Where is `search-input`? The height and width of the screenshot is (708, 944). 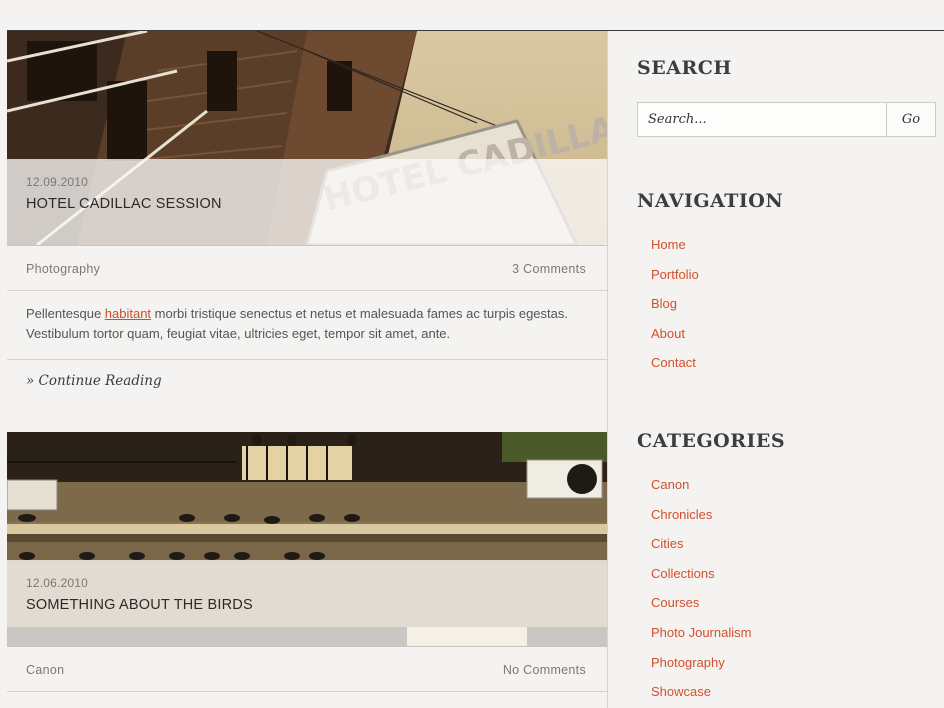 search-input is located at coordinates (762, 119).